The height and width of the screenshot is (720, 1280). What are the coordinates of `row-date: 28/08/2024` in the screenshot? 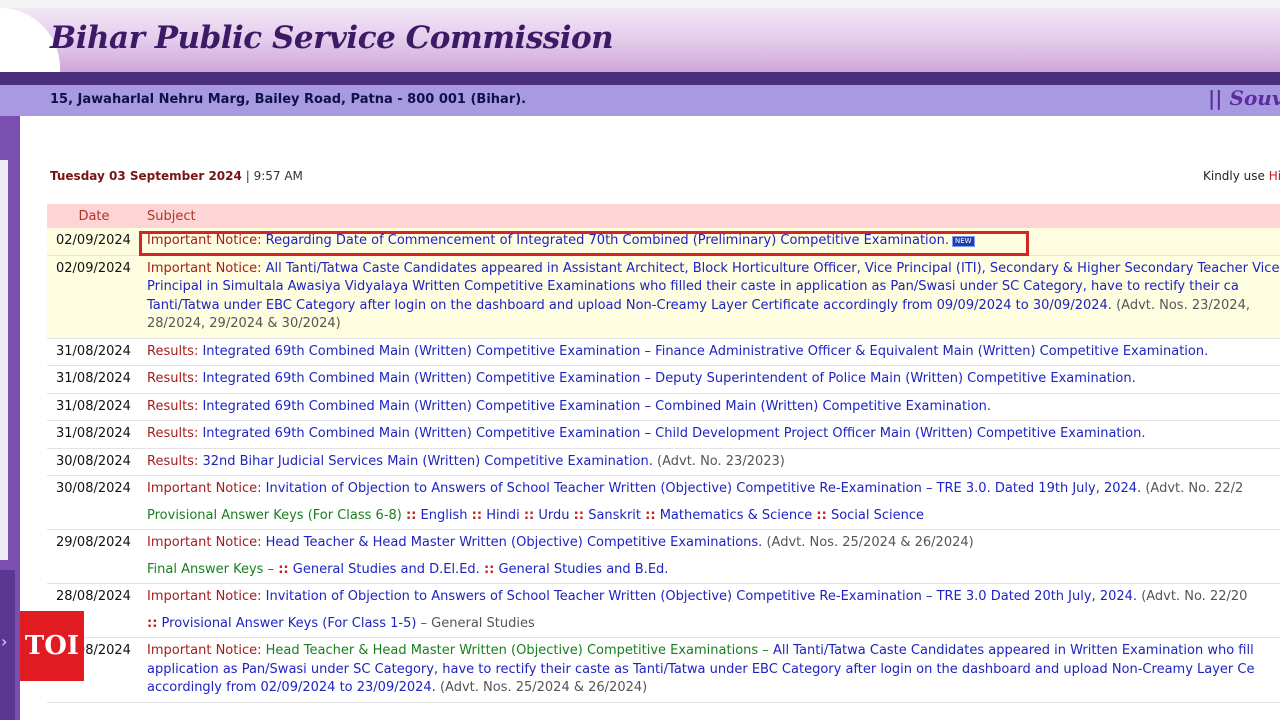 It's located at (93, 596).